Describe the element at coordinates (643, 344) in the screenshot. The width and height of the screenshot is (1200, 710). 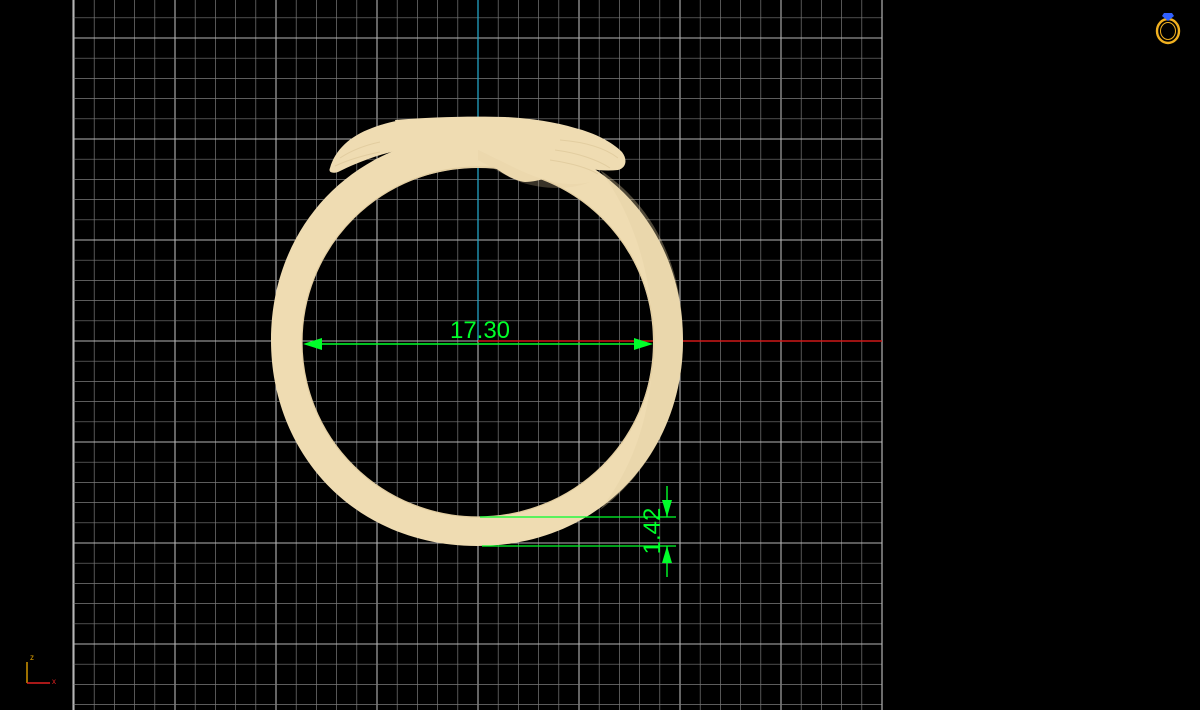
I see `diameter-arrow-right` at that location.